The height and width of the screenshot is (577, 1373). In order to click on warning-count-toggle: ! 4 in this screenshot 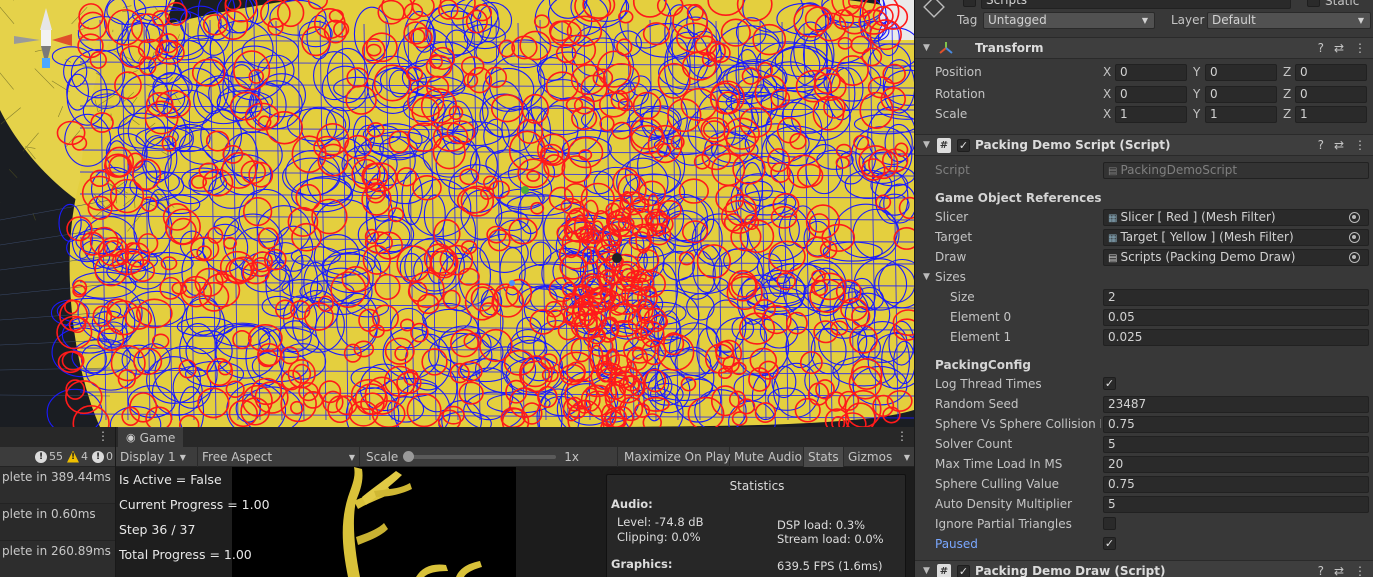, I will do `click(77, 456)`.